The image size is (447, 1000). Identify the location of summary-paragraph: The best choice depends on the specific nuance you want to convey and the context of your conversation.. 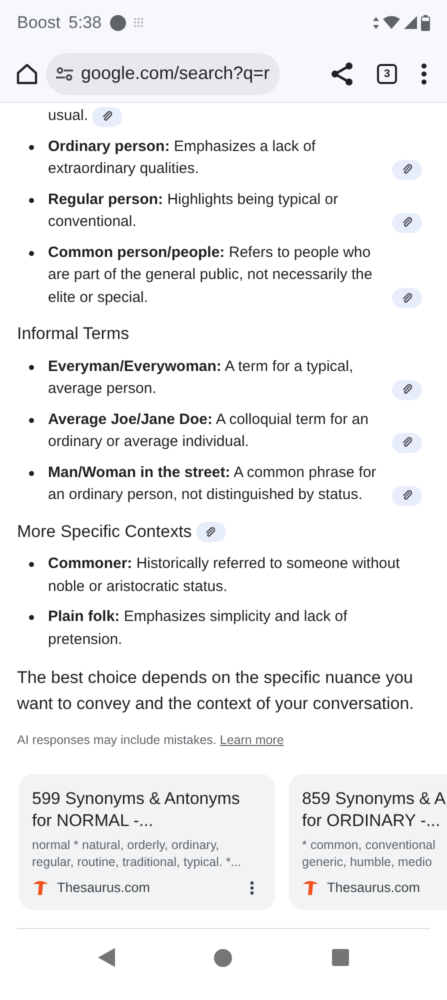
(216, 691).